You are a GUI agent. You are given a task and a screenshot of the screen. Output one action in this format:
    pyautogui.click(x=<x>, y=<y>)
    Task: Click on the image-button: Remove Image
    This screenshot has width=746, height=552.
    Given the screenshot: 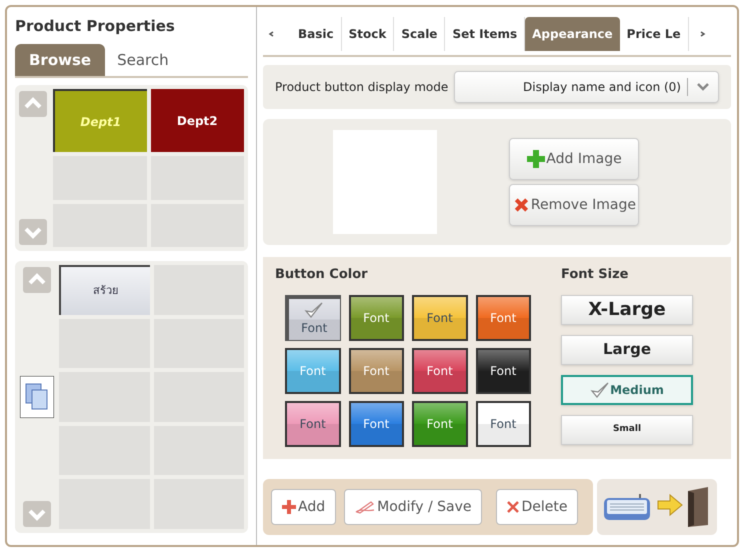 What is the action you would take?
    pyautogui.click(x=574, y=205)
    